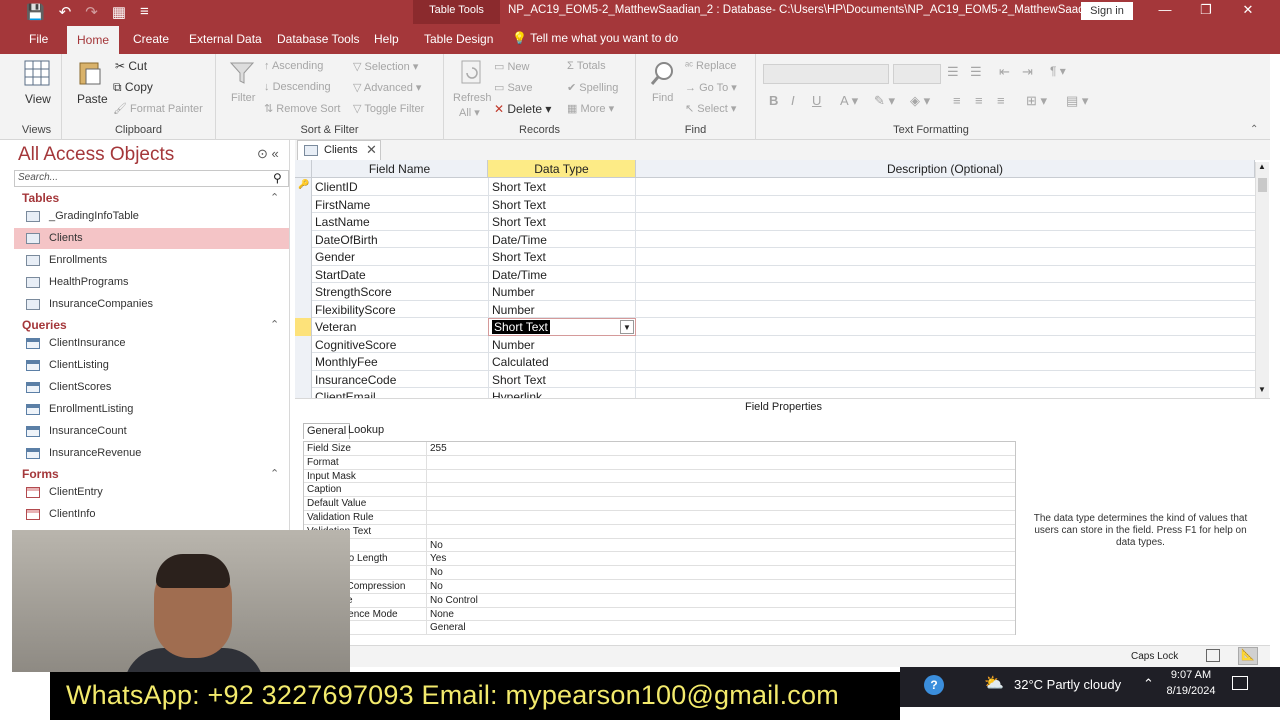 The width and height of the screenshot is (1280, 720). What do you see at coordinates (1148, 684) in the screenshot?
I see `show-hidden-icons-icon: ⌃` at bounding box center [1148, 684].